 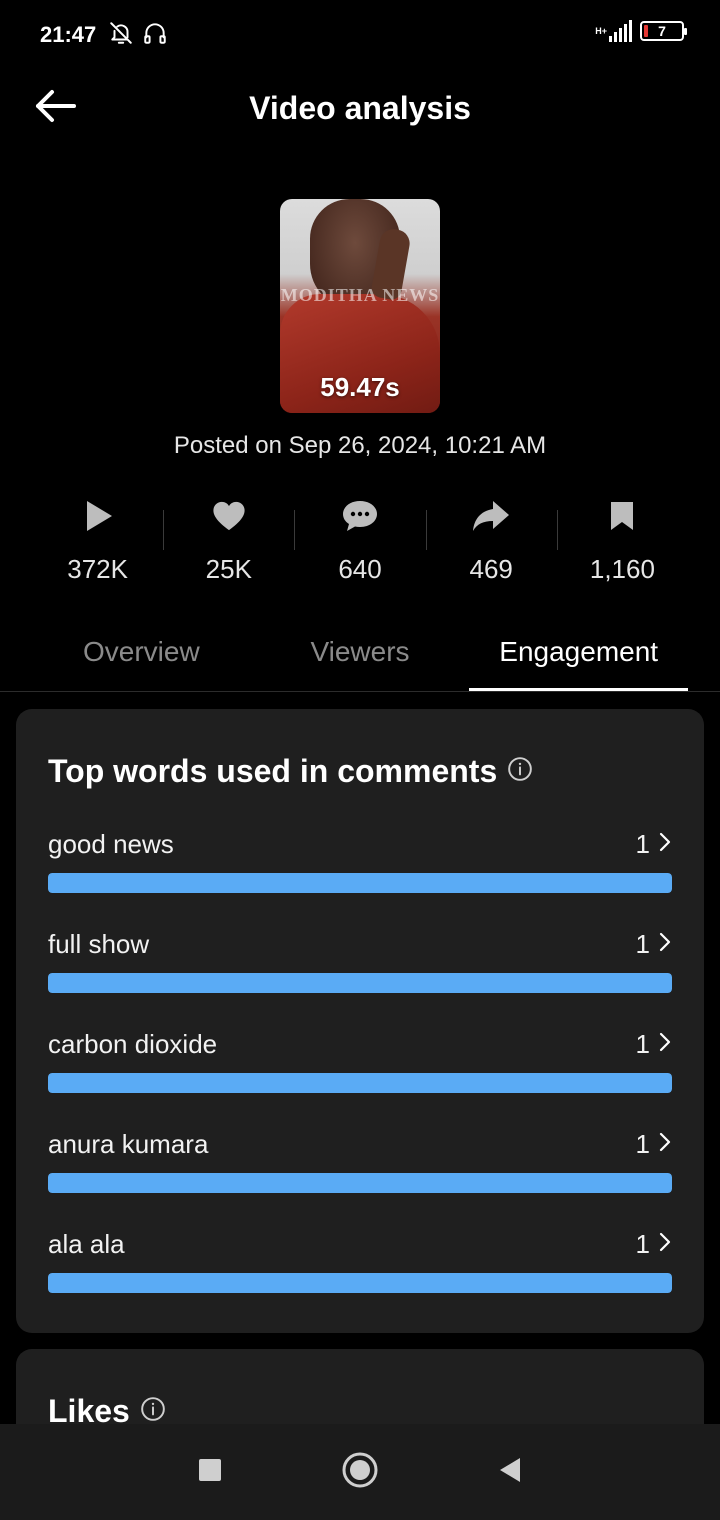 What do you see at coordinates (138, 35) in the screenshot?
I see `status-notification-icons` at bounding box center [138, 35].